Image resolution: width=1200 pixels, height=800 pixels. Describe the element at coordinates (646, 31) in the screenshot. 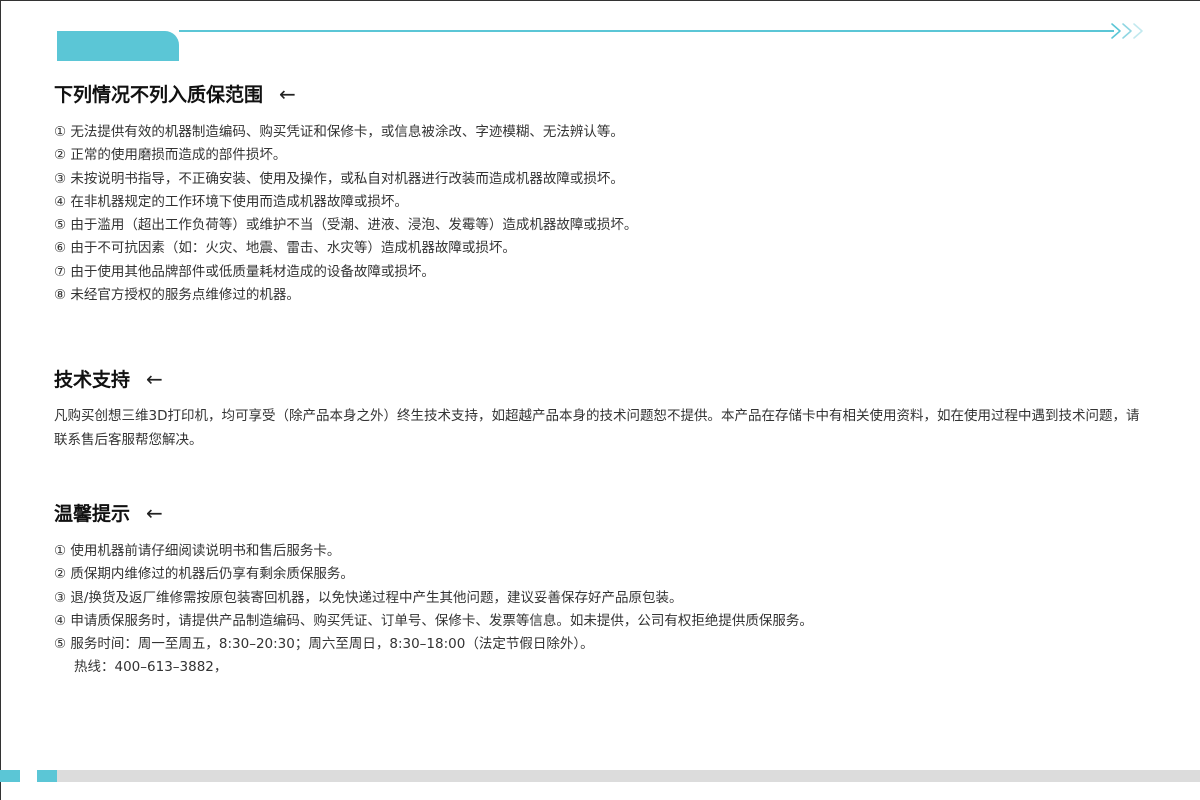

I see `header-accent-line` at that location.